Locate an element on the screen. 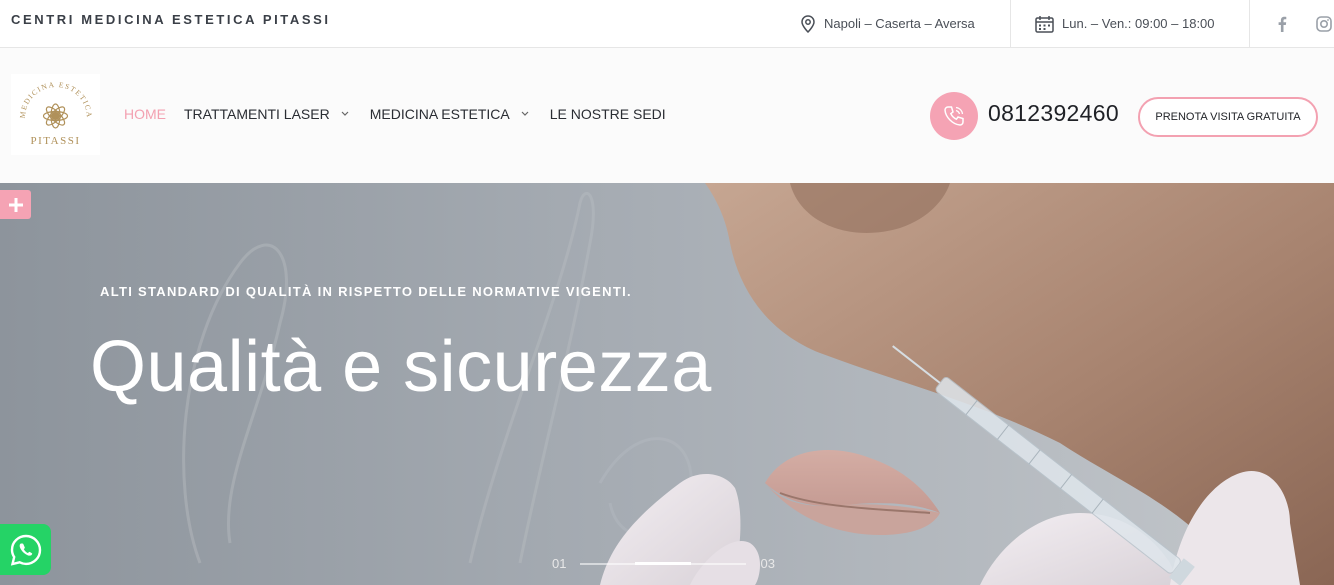  nav-item-home: HOME is located at coordinates (145, 114).